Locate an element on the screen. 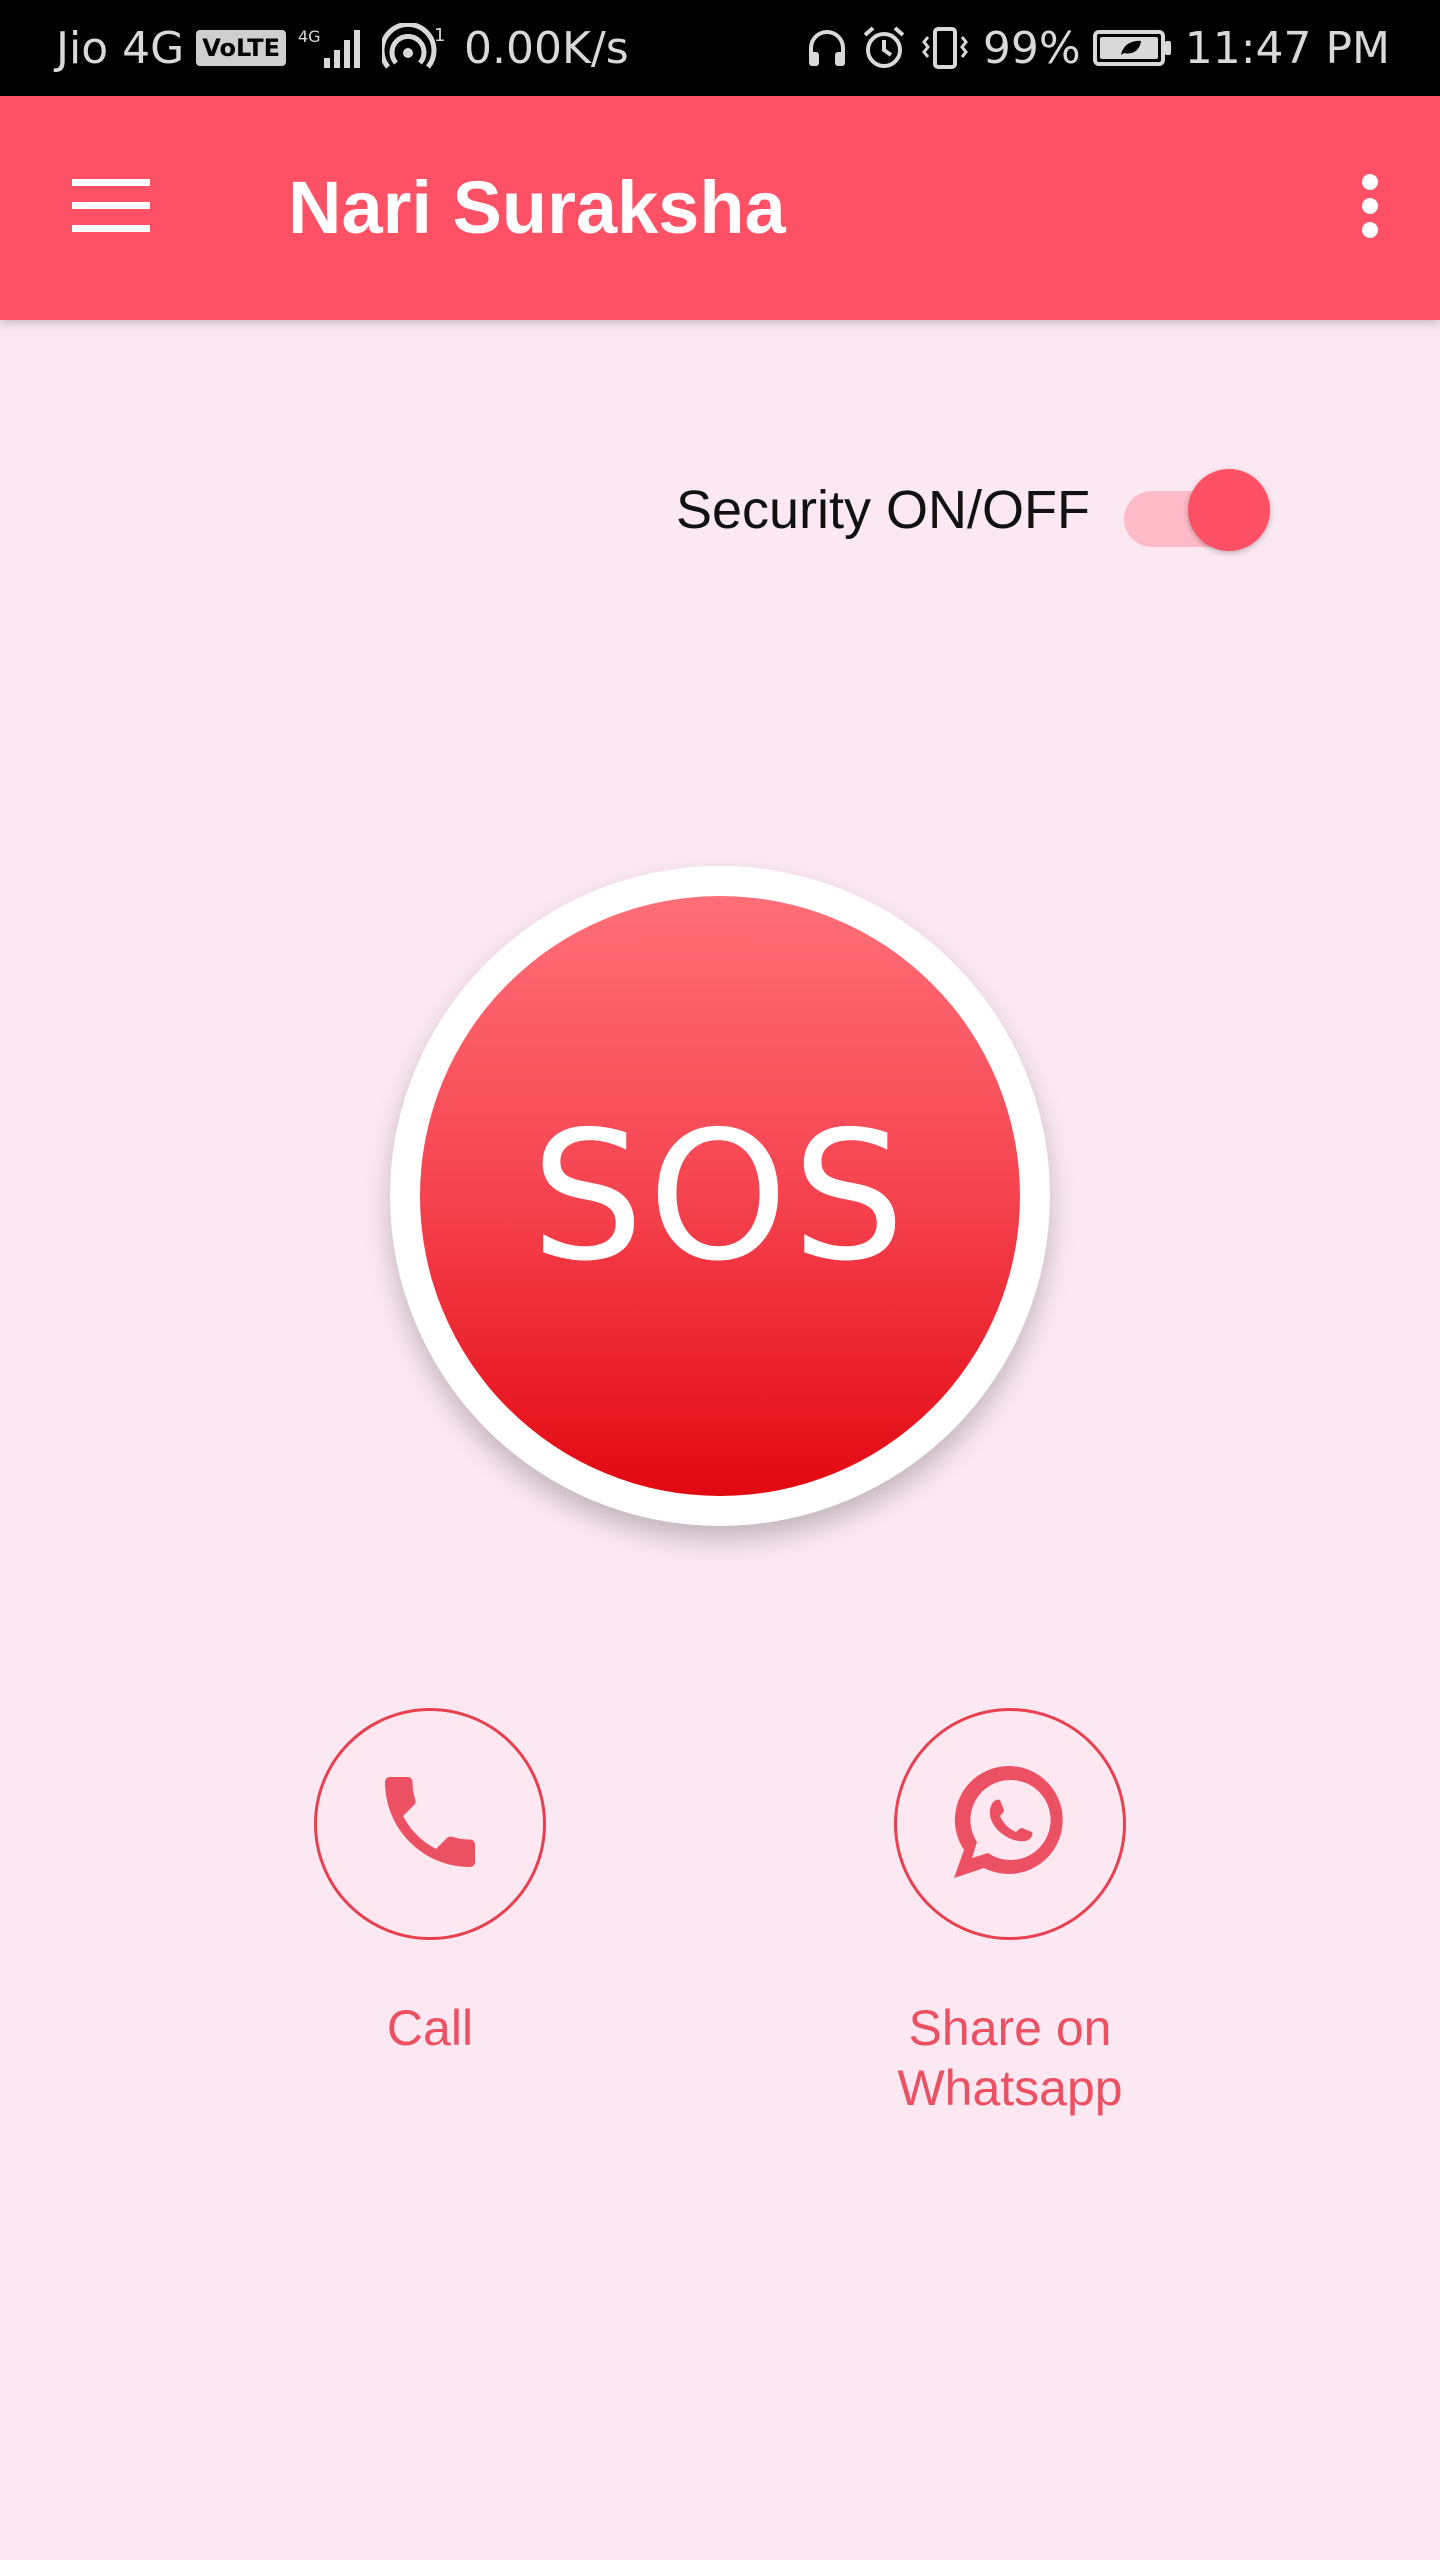 The height and width of the screenshot is (2560, 1440). network-type-label: 4G is located at coordinates (309, 36).